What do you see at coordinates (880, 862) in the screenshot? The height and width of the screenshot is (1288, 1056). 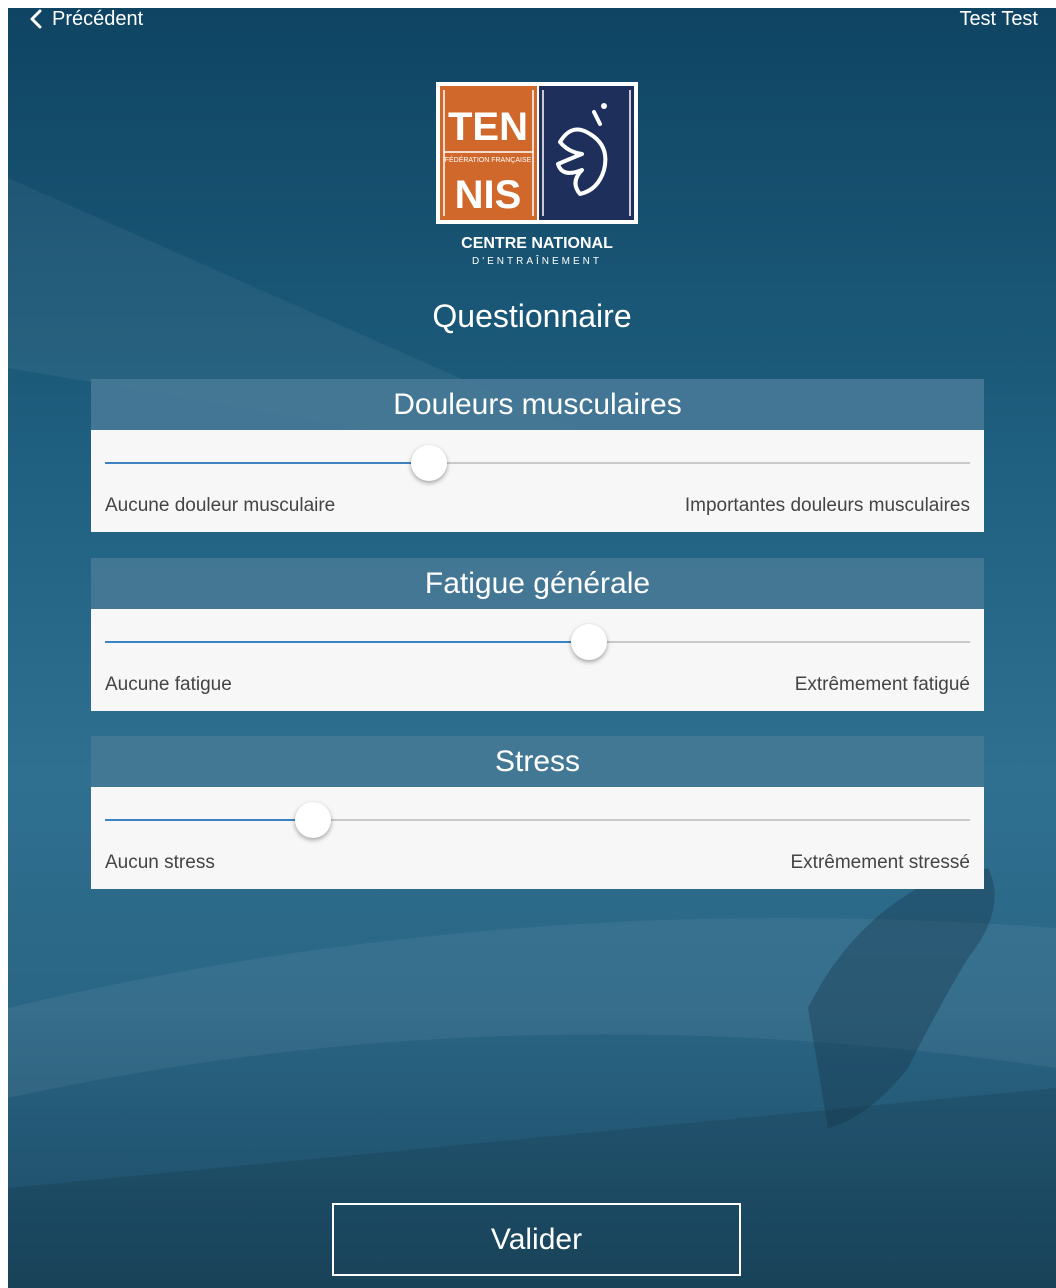 I see `slider-max-label: Extrêmement stressé` at bounding box center [880, 862].